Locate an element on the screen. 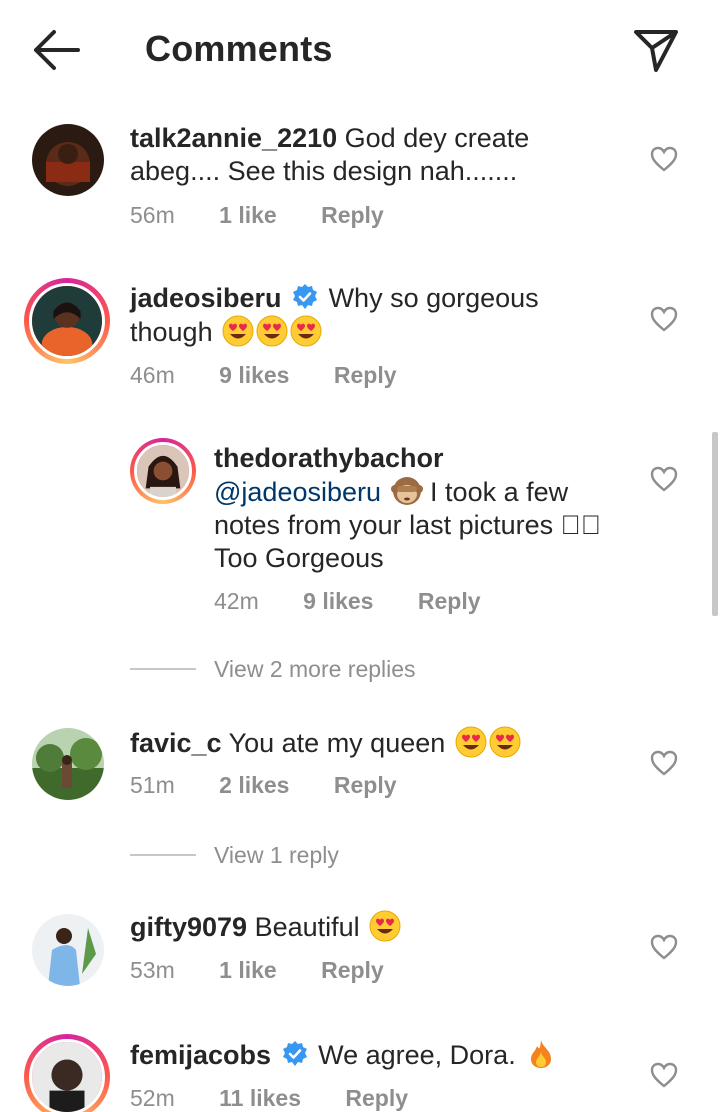 Image resolution: width=720 pixels, height=1112 pixels. comment-text: Beautiful is located at coordinates (307, 927).